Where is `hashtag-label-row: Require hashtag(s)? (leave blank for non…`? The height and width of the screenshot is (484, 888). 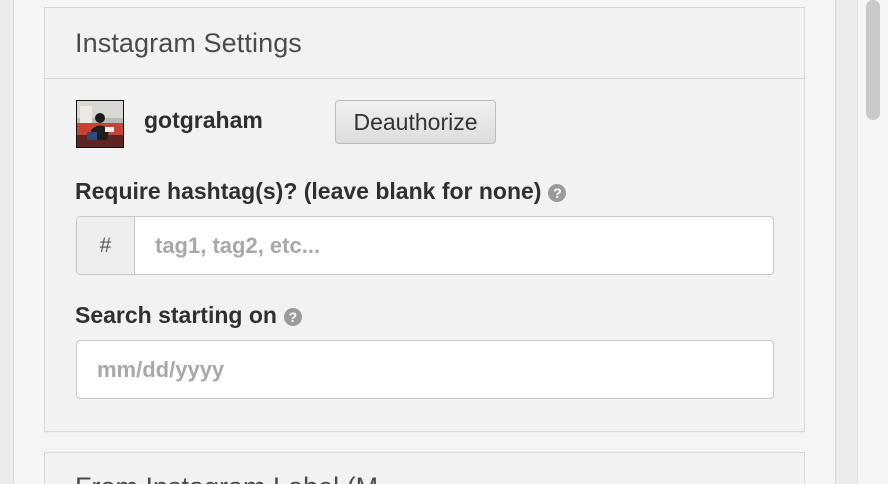
hashtag-label-row: Require hashtag(s)? (leave blank for non… is located at coordinates (321, 191).